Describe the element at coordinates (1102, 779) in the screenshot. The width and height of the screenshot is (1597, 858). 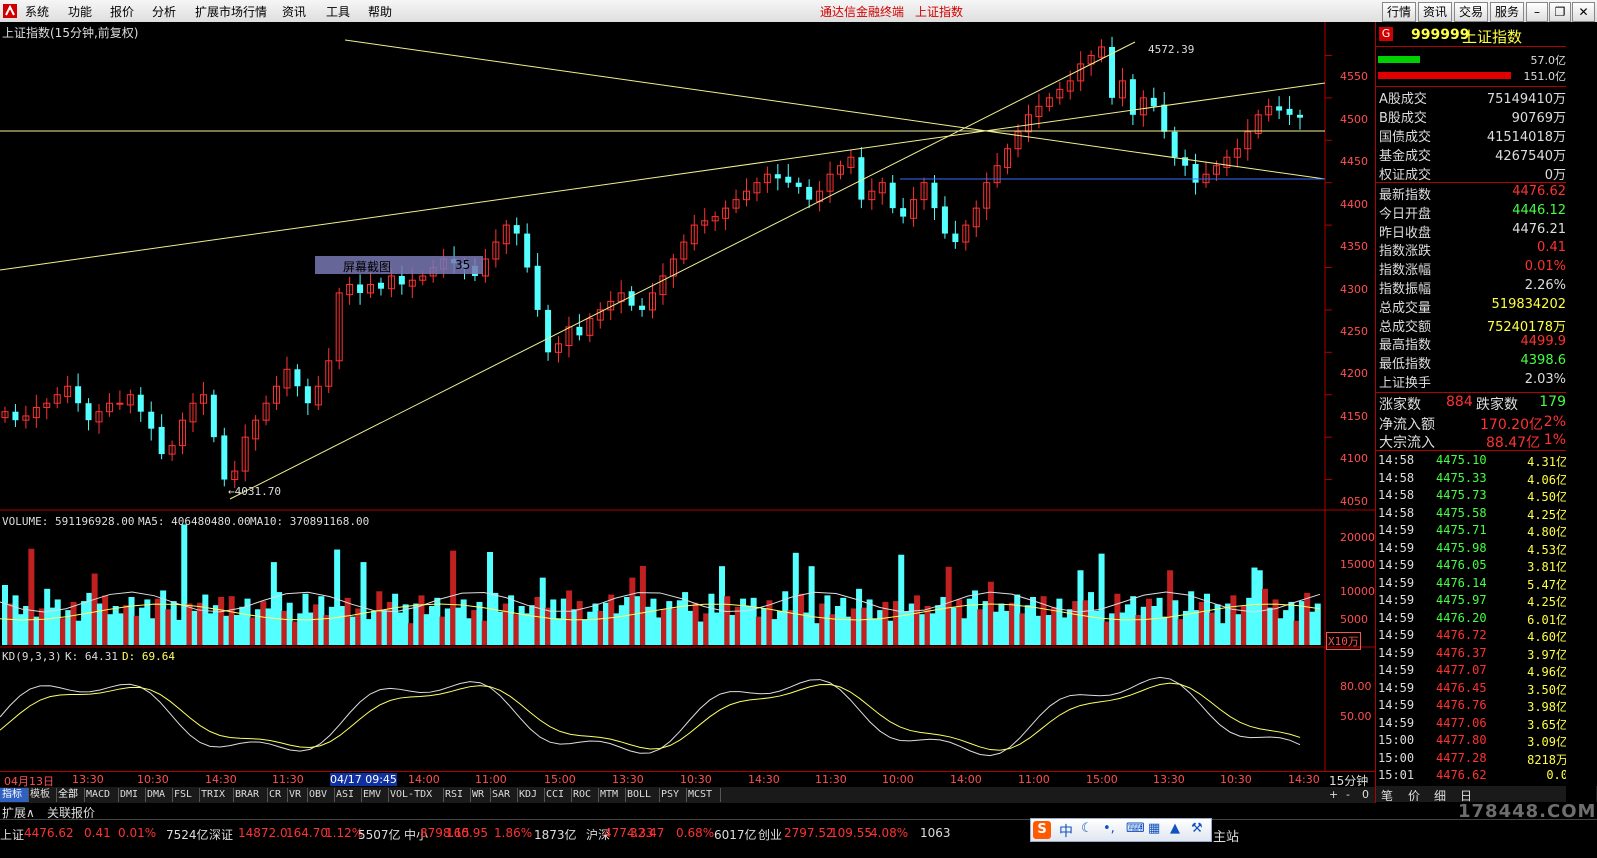
I see `time-tick: 15:00` at that location.